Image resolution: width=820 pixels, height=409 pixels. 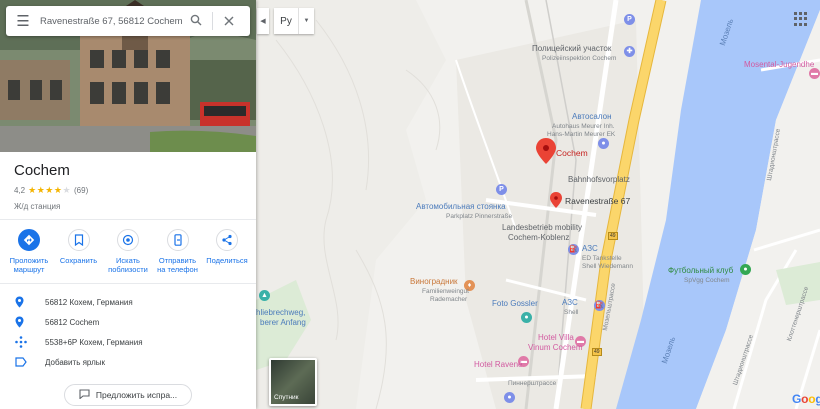 What do you see at coordinates (579, 58) in the screenshot?
I see `police-sub-label: Polizeiinspektion Cochem` at bounding box center [579, 58].